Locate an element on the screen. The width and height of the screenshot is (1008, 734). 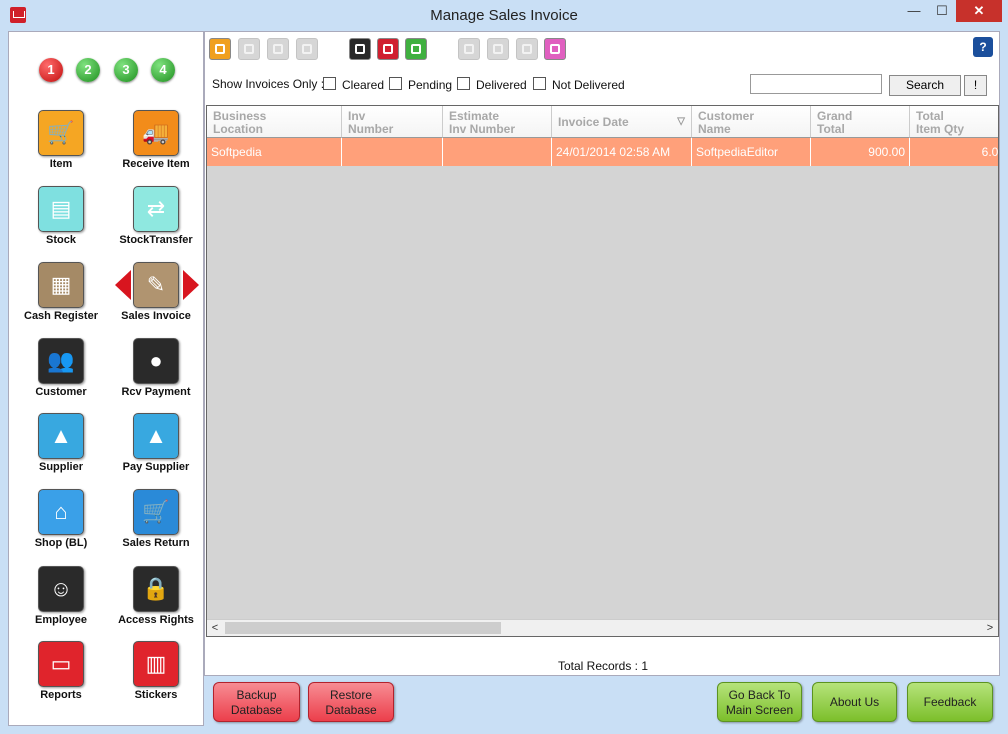
nav-item-sales-return: 🛒 Sales Return is located at coordinates (156, 519).